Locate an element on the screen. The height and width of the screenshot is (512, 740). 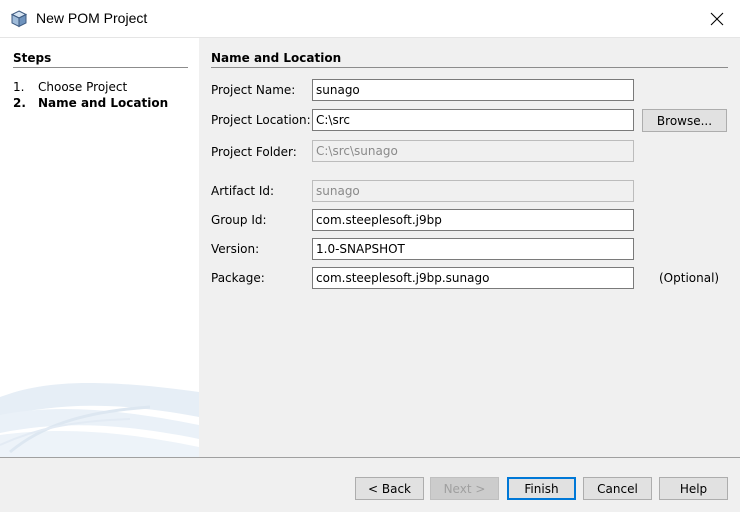
section-heading: Name and Location is located at coordinates (469, 59).